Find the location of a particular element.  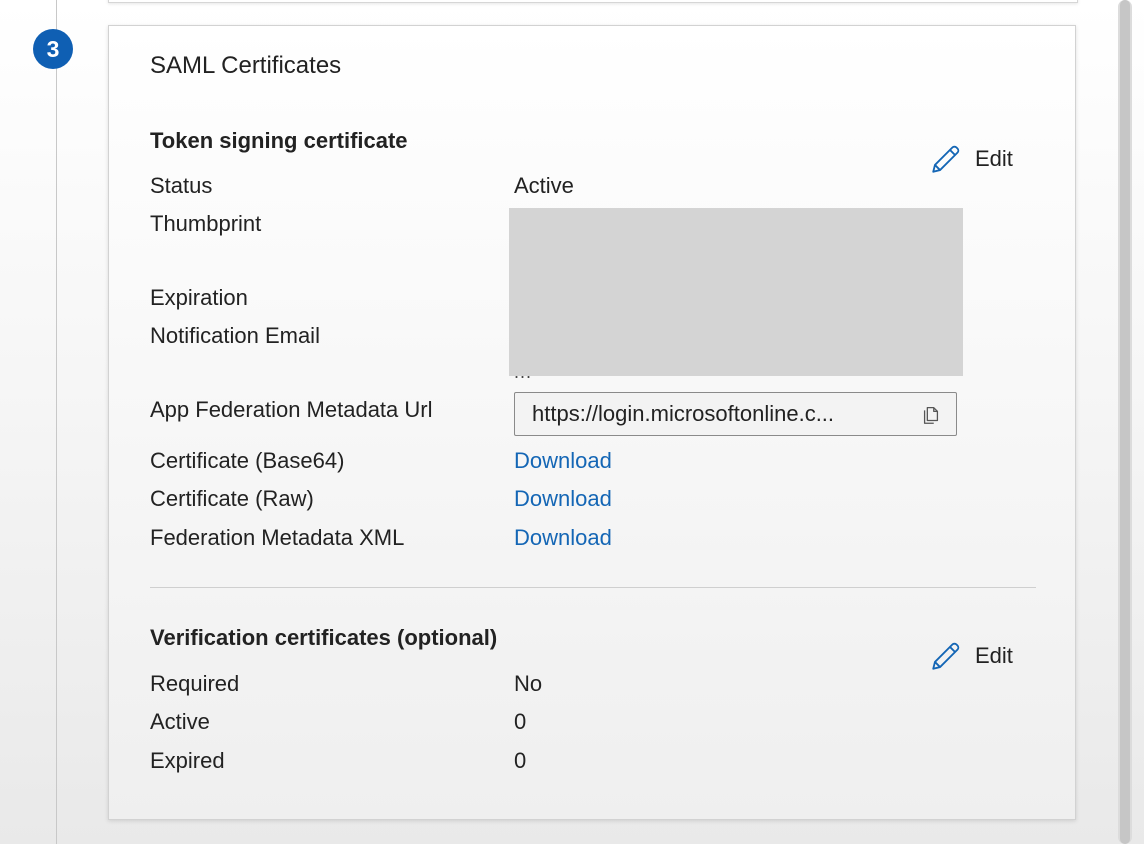

expiration-label: Expiration is located at coordinates (199, 297).